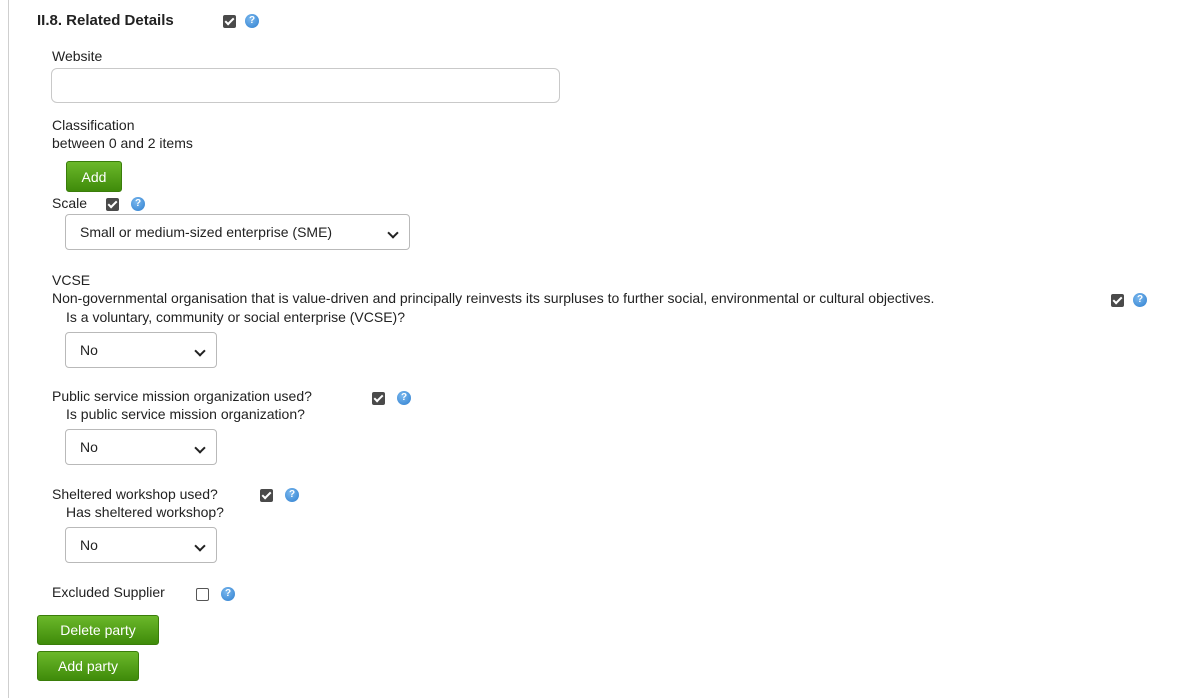 The height and width of the screenshot is (698, 1181). What do you see at coordinates (105, 20) in the screenshot?
I see `section-title: II.8. Related Details` at bounding box center [105, 20].